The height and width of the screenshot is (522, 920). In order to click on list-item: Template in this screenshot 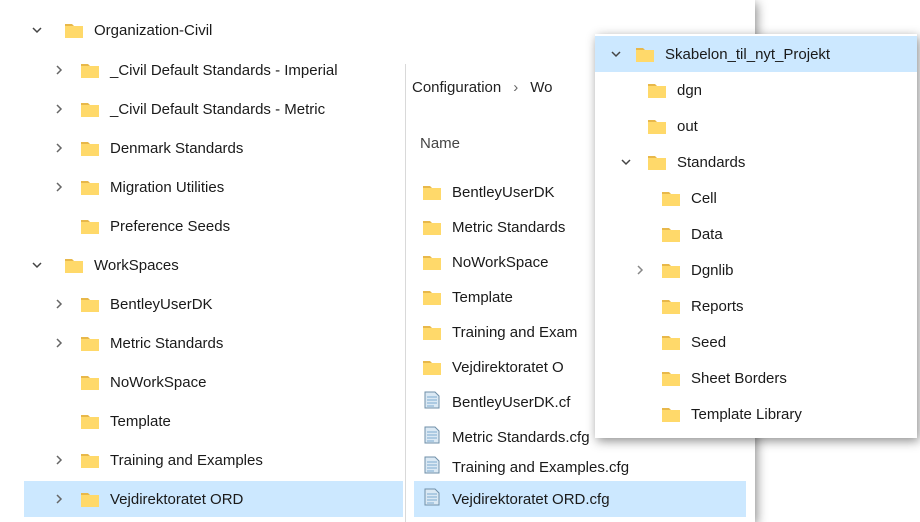, I will do `click(522, 297)`.